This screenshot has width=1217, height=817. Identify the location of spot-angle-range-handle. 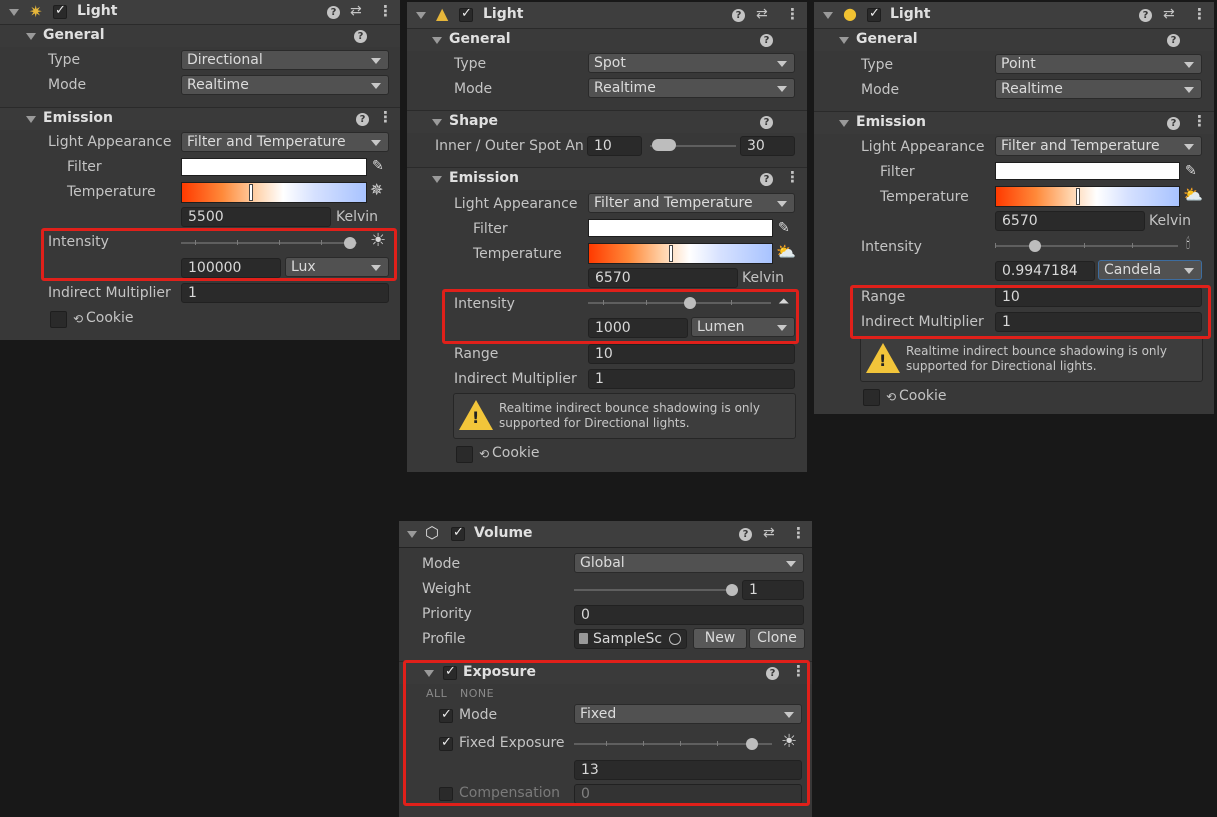
(664, 145).